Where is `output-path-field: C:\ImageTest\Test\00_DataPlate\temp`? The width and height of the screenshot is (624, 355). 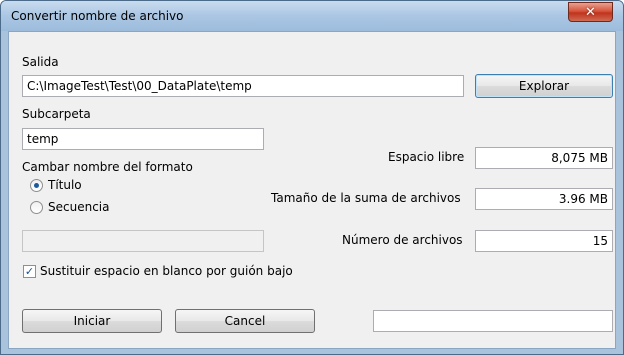
output-path-field: C:\ImageTest\Test\00_DataPlate\temp is located at coordinates (243, 86).